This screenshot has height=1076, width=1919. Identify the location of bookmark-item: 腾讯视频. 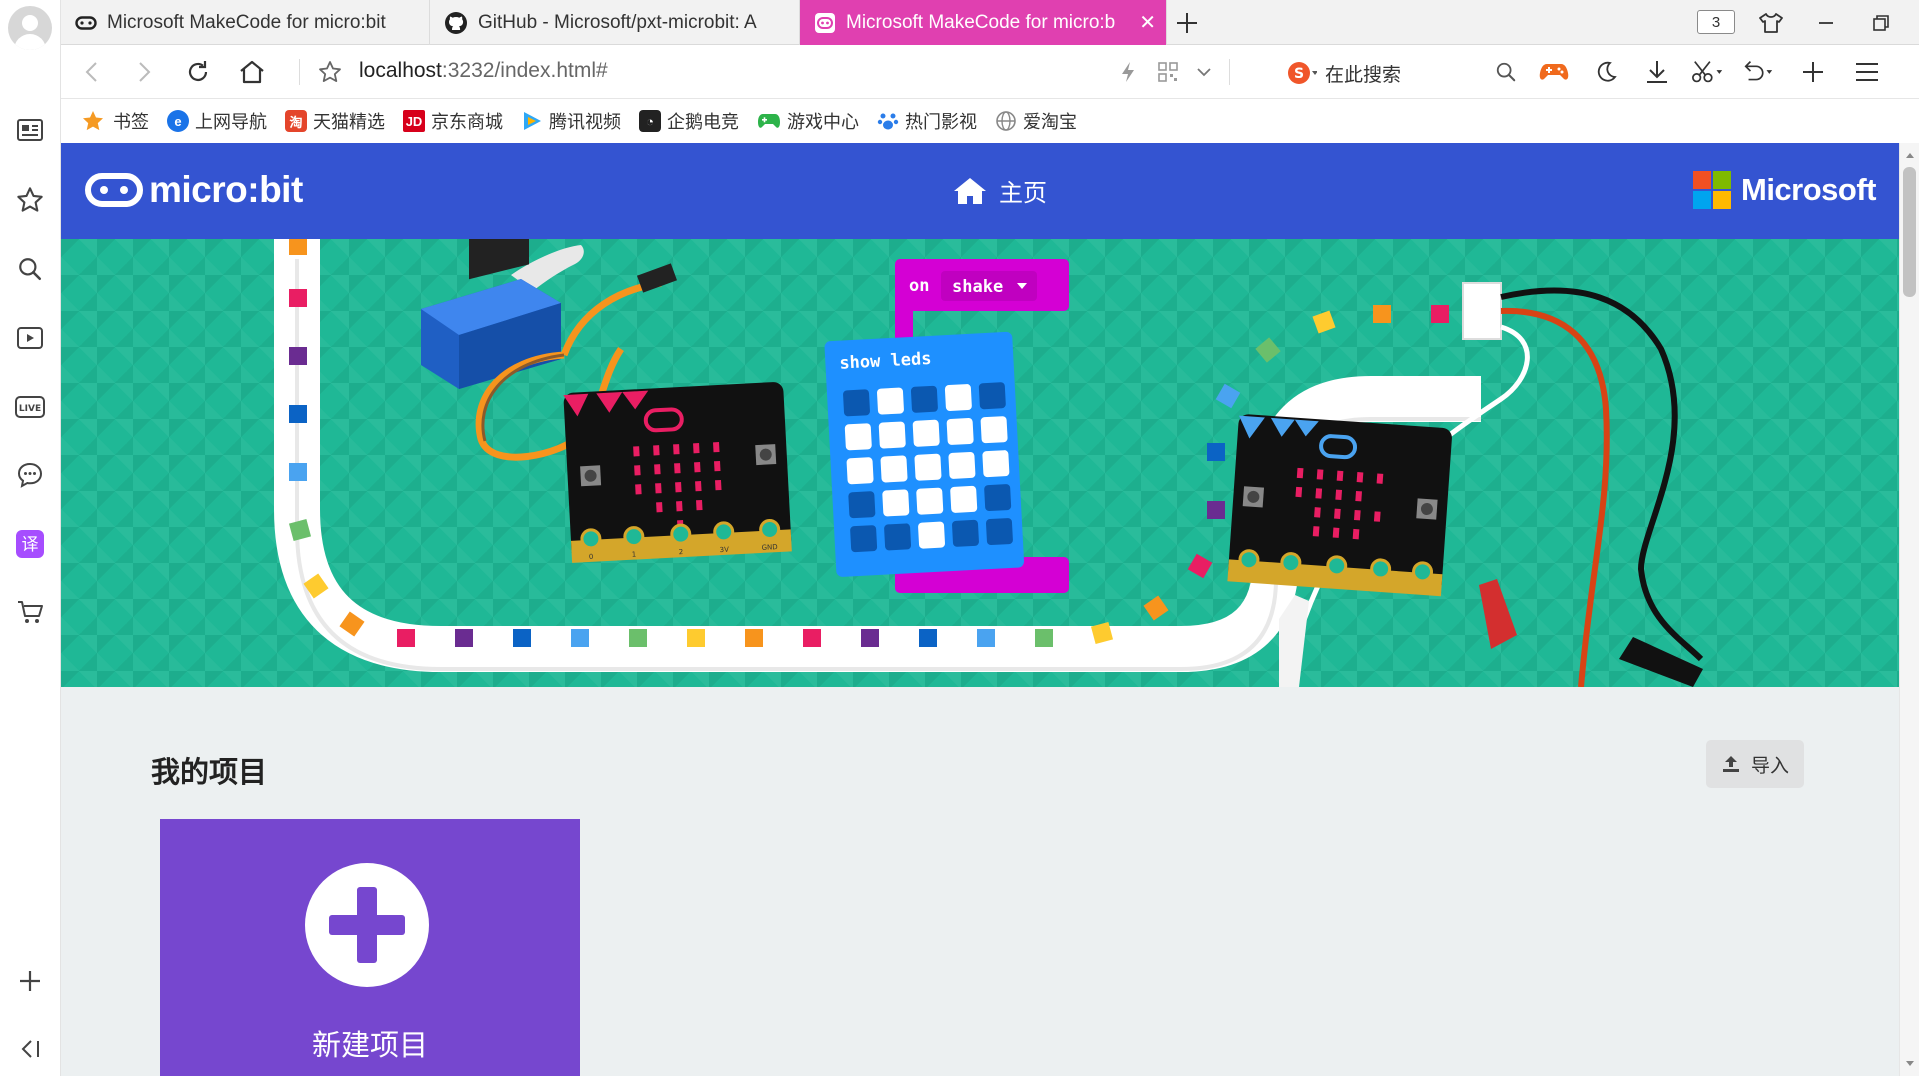
(571, 121).